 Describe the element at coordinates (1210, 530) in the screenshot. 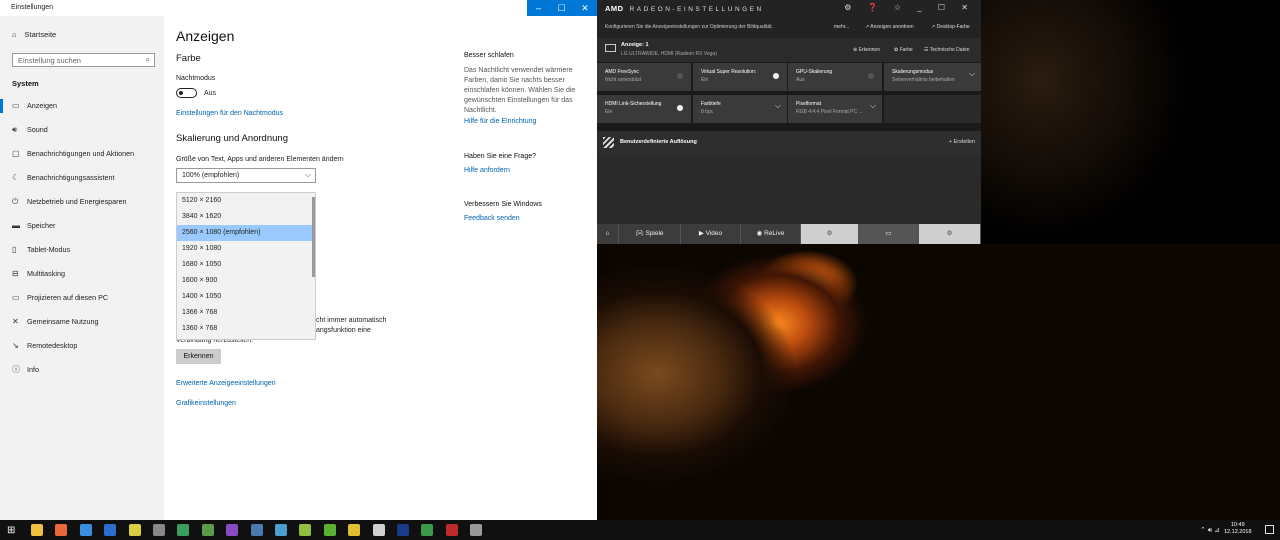

I see `system-tray: ⌃ 🔊︎ ⊿` at that location.